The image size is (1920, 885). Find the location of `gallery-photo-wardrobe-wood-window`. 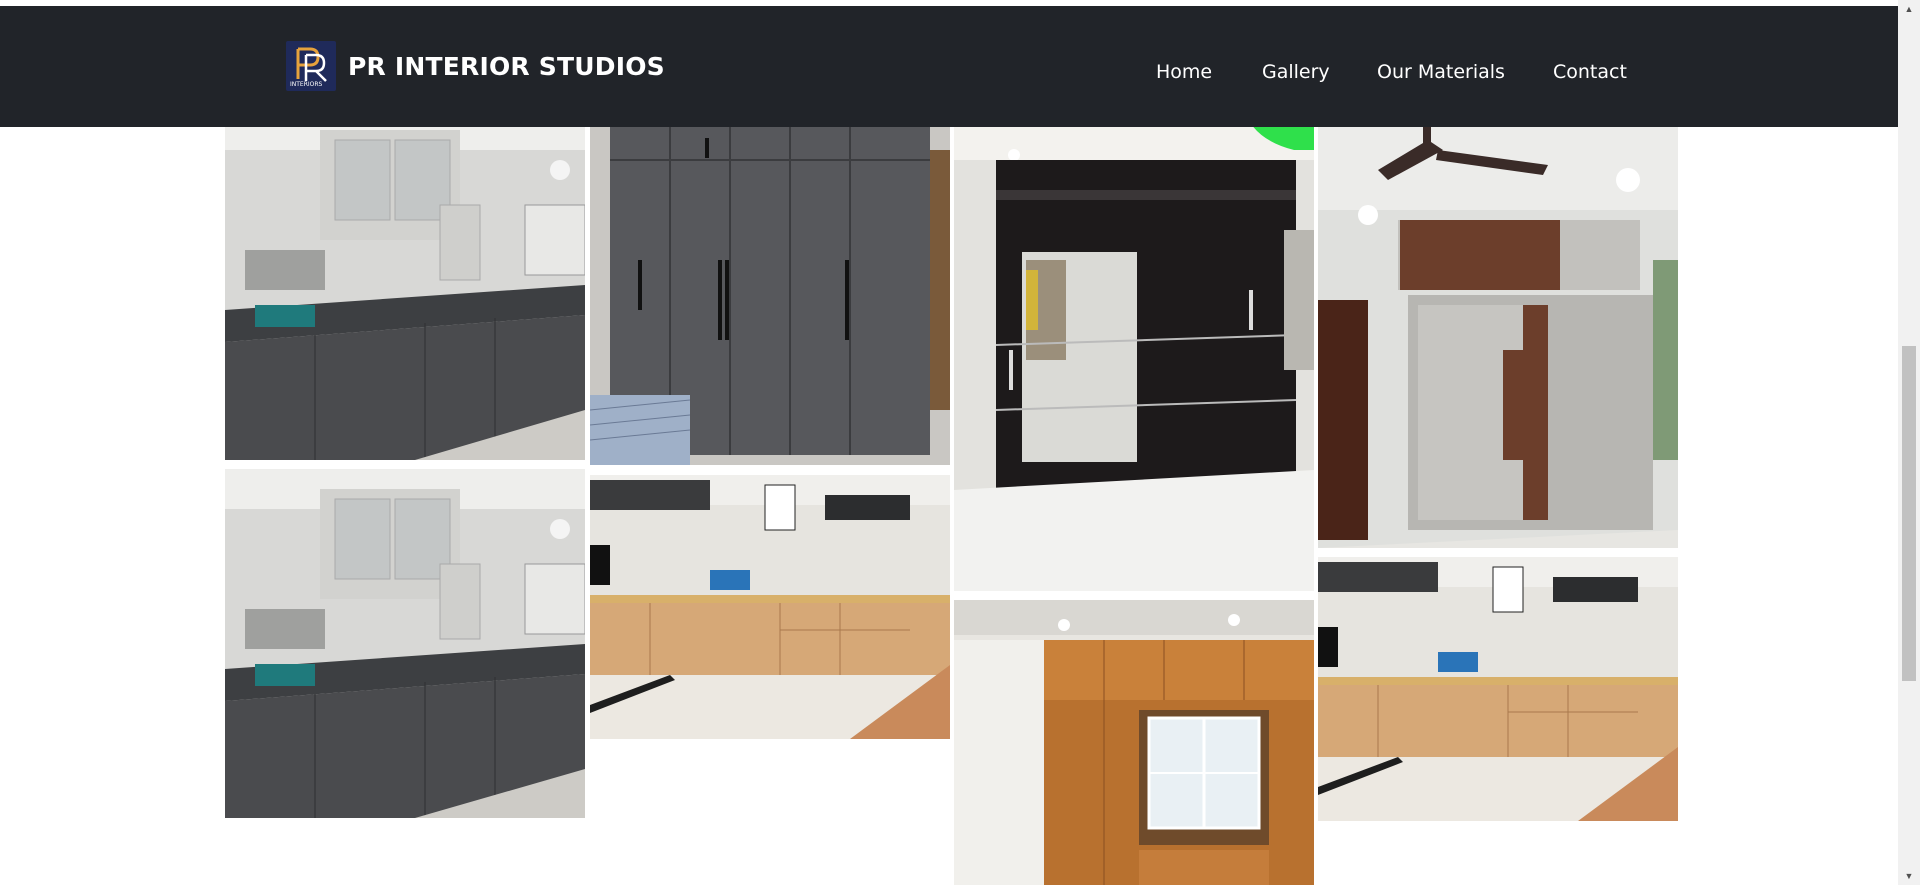

gallery-photo-wardrobe-wood-window is located at coordinates (1134, 742).